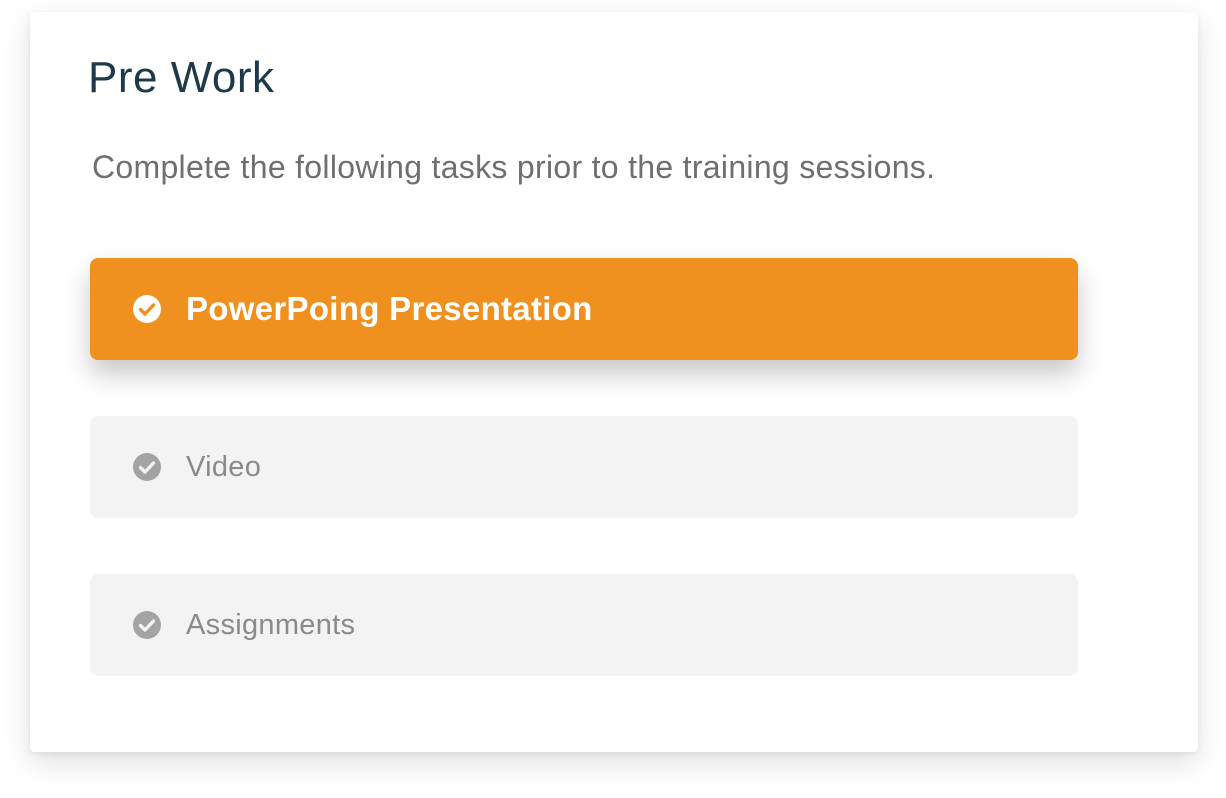 The height and width of the screenshot is (798, 1226). Describe the element at coordinates (224, 466) in the screenshot. I see `task-label: Video` at that location.